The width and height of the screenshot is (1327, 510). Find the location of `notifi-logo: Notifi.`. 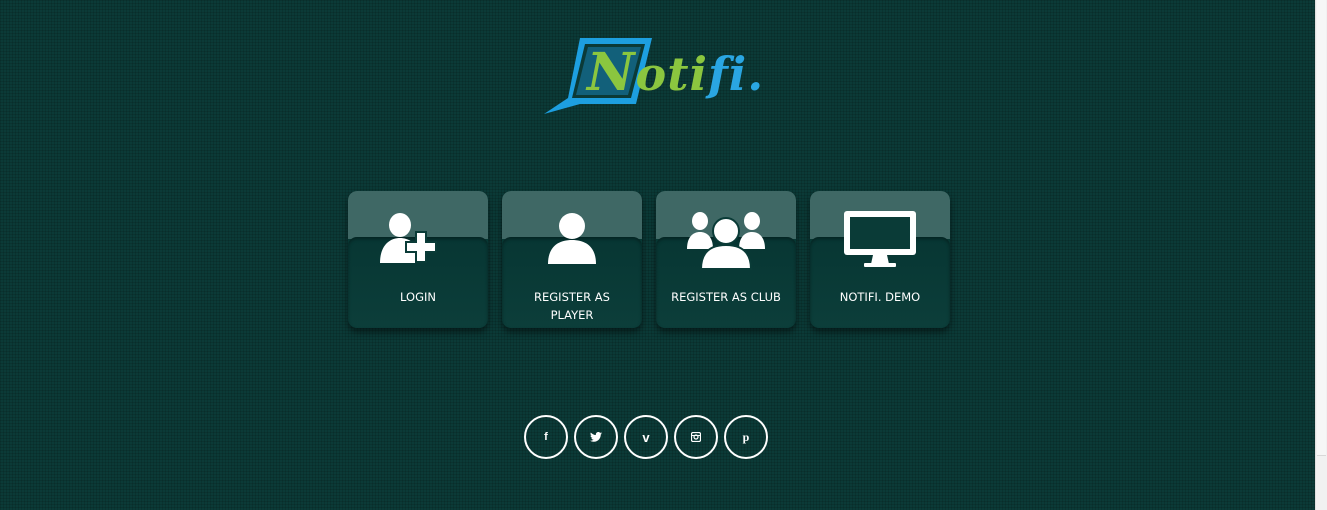

notifi-logo: Notifi. is located at coordinates (651, 76).